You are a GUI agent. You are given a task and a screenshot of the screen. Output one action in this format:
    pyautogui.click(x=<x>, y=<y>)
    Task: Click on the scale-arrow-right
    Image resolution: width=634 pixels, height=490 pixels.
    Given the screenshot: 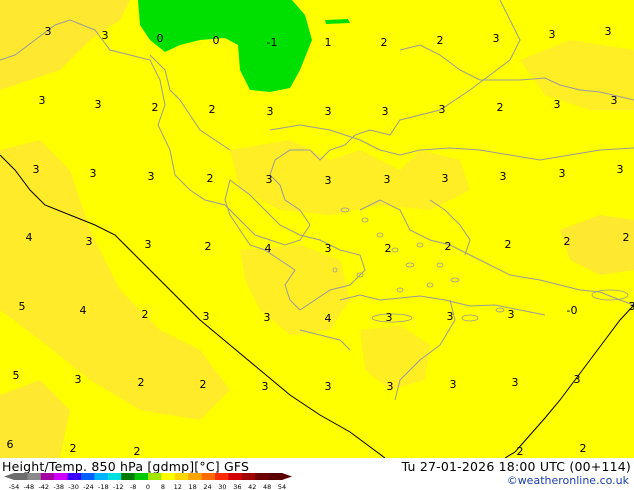 What is the action you would take?
    pyautogui.click(x=287, y=476)
    